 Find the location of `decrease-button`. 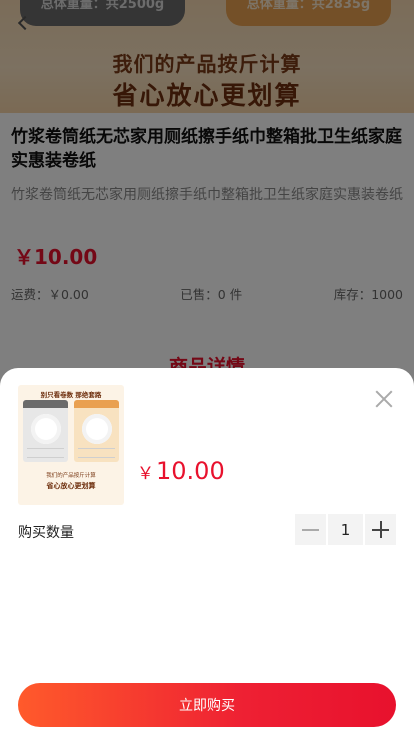

decrease-button is located at coordinates (310, 529).